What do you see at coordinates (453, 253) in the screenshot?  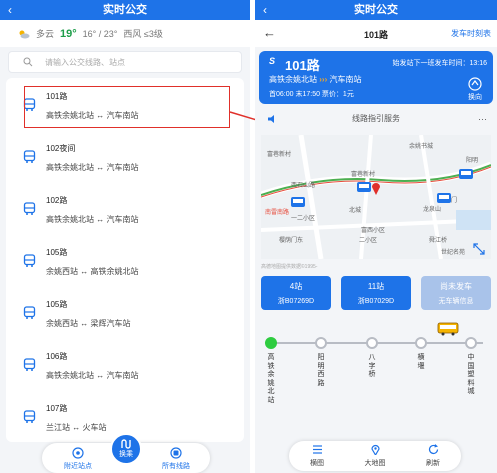 I see `map-label: 世纪名苑` at bounding box center [453, 253].